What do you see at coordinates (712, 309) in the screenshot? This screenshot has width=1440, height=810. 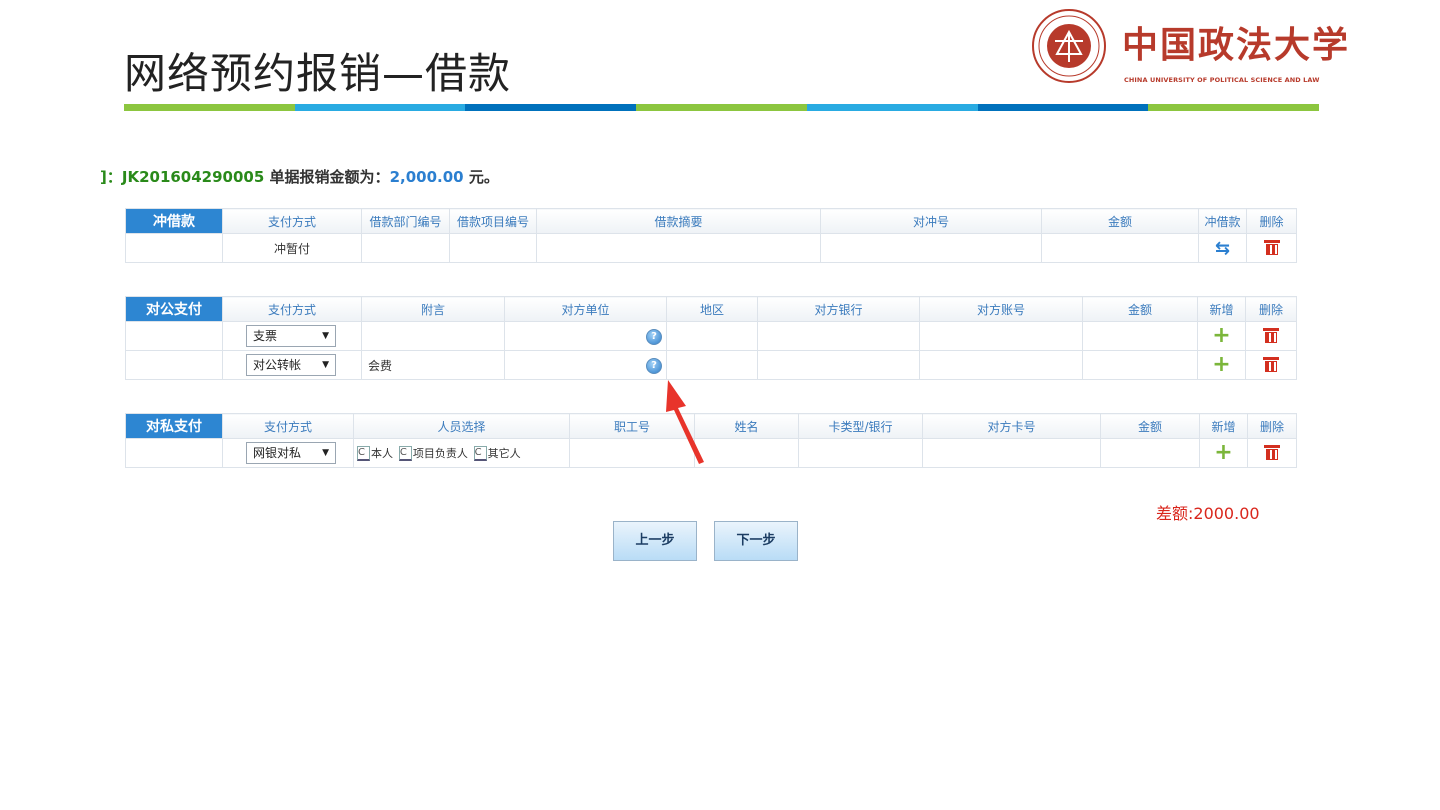 I see `col-region: 地区` at bounding box center [712, 309].